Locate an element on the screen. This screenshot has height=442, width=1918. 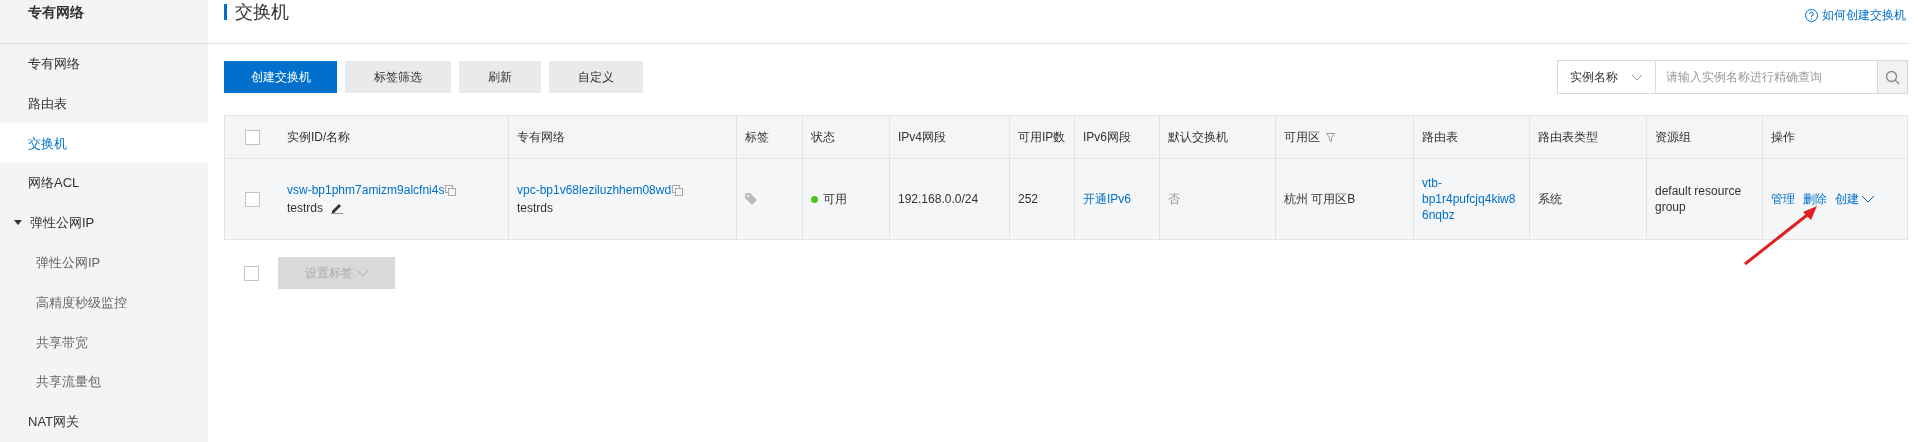
search-type-select: 实例名称 is located at coordinates (1606, 77).